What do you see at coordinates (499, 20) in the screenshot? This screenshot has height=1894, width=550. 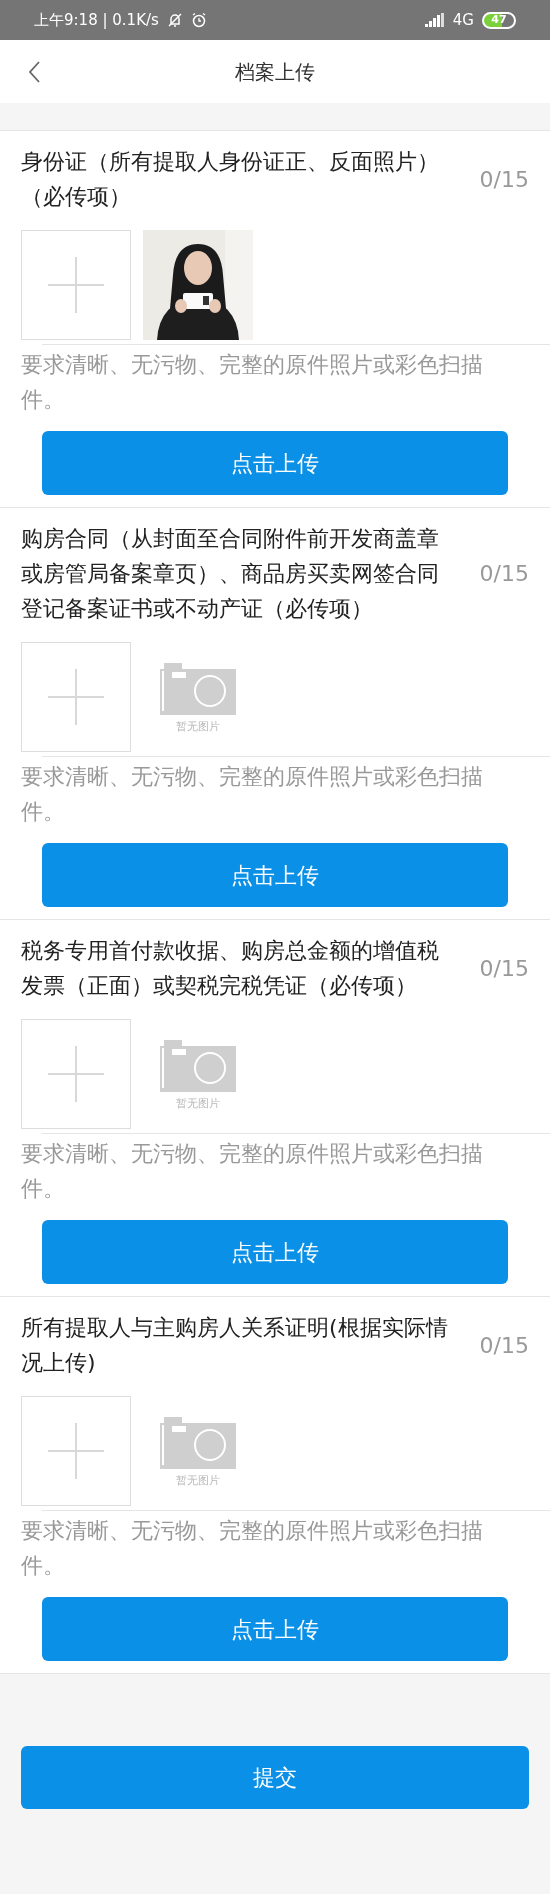 I see `battery-icon: 47` at bounding box center [499, 20].